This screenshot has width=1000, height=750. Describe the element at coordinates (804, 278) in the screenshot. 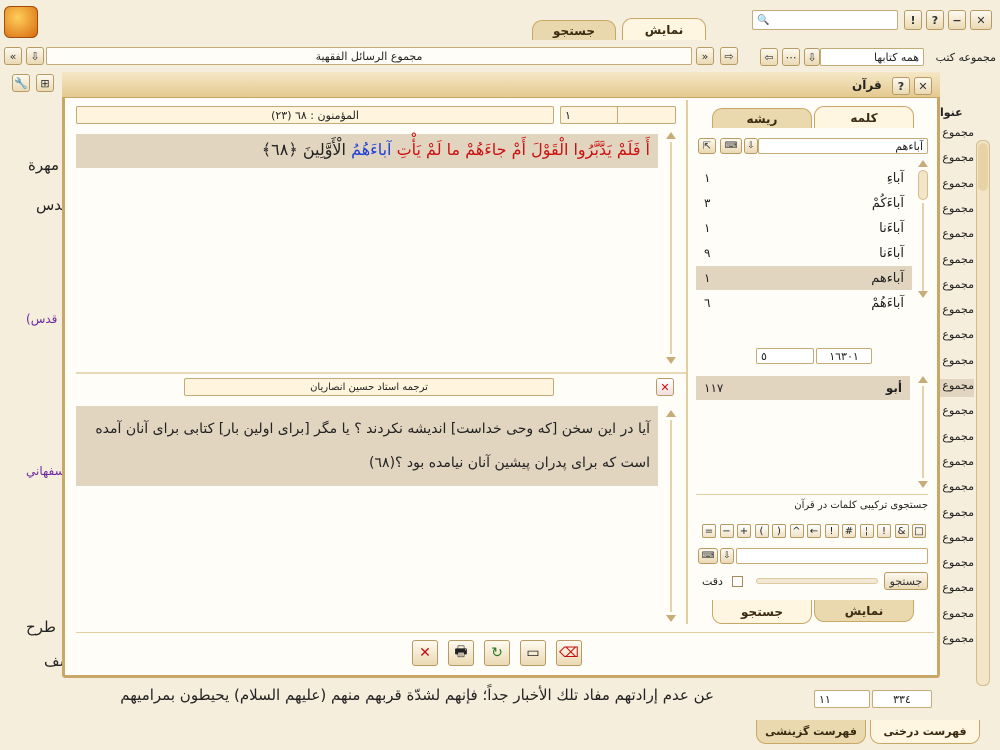

I see `word-list-row: آباءهم ١` at that location.